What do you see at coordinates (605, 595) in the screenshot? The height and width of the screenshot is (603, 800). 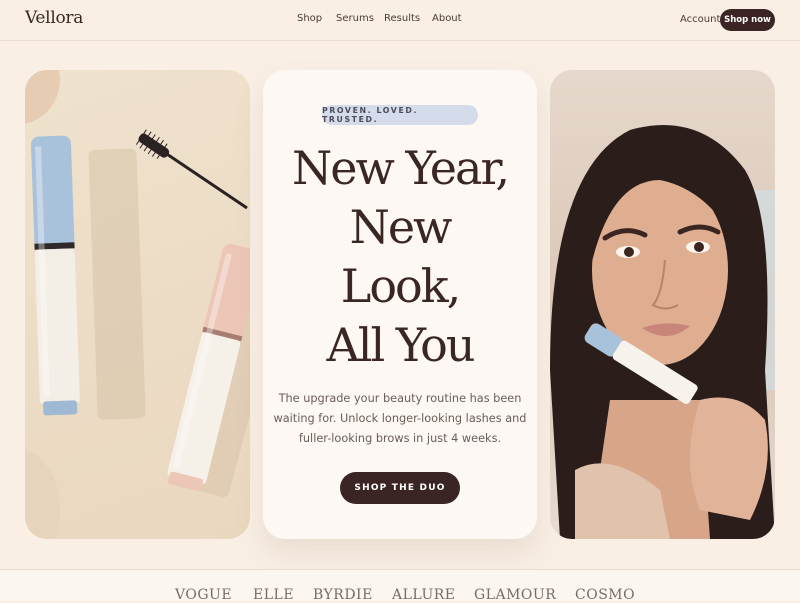 I see `press-logo-cosmo: COSMO` at bounding box center [605, 595].